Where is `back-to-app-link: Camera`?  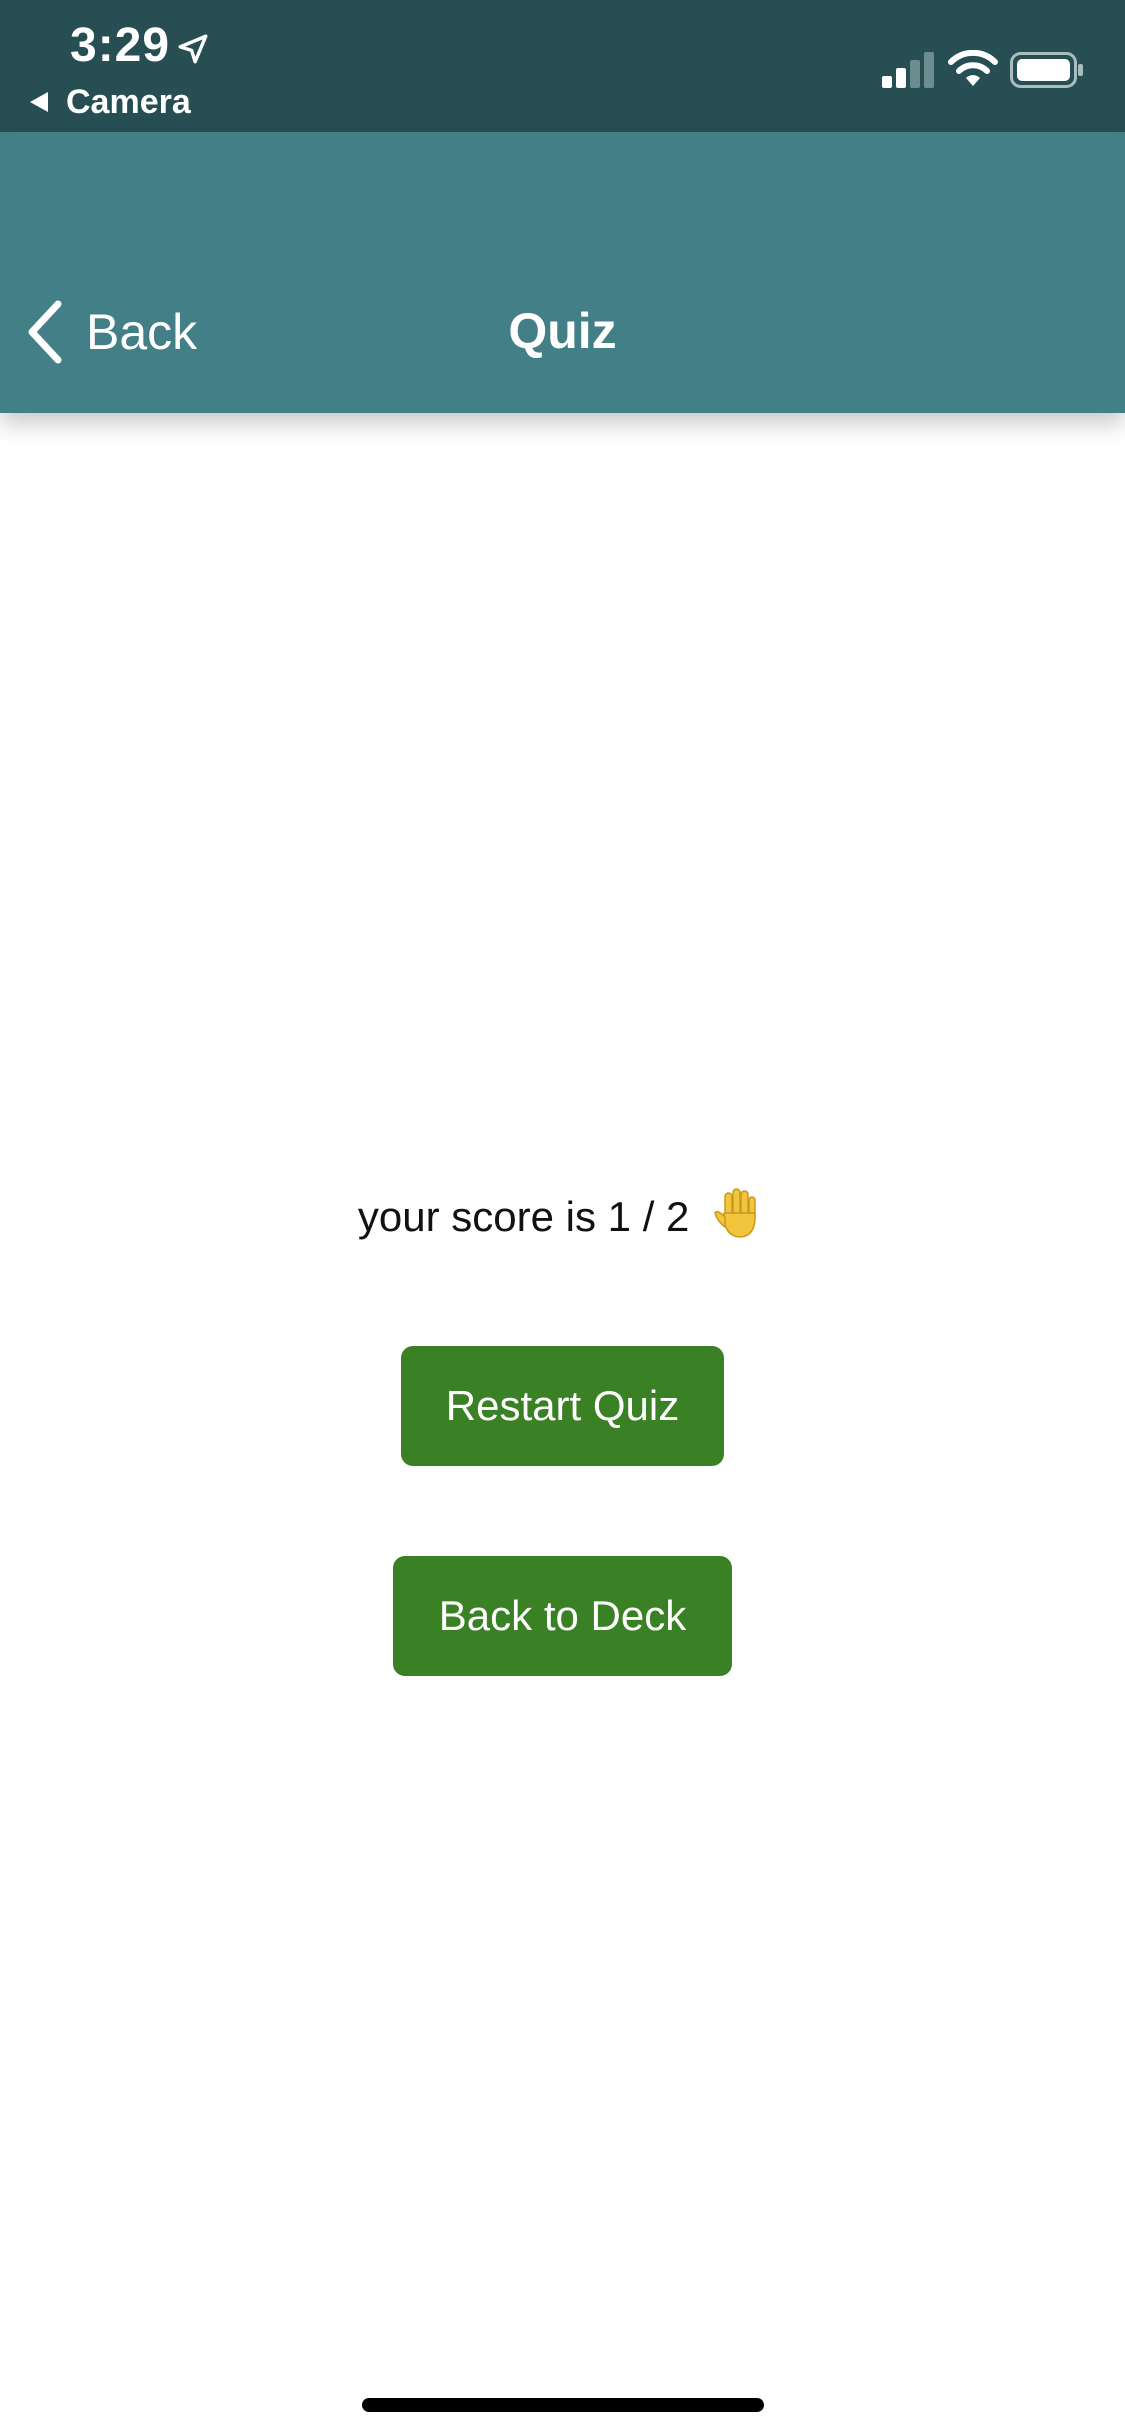
back-to-app-link: Camera is located at coordinates (110, 102).